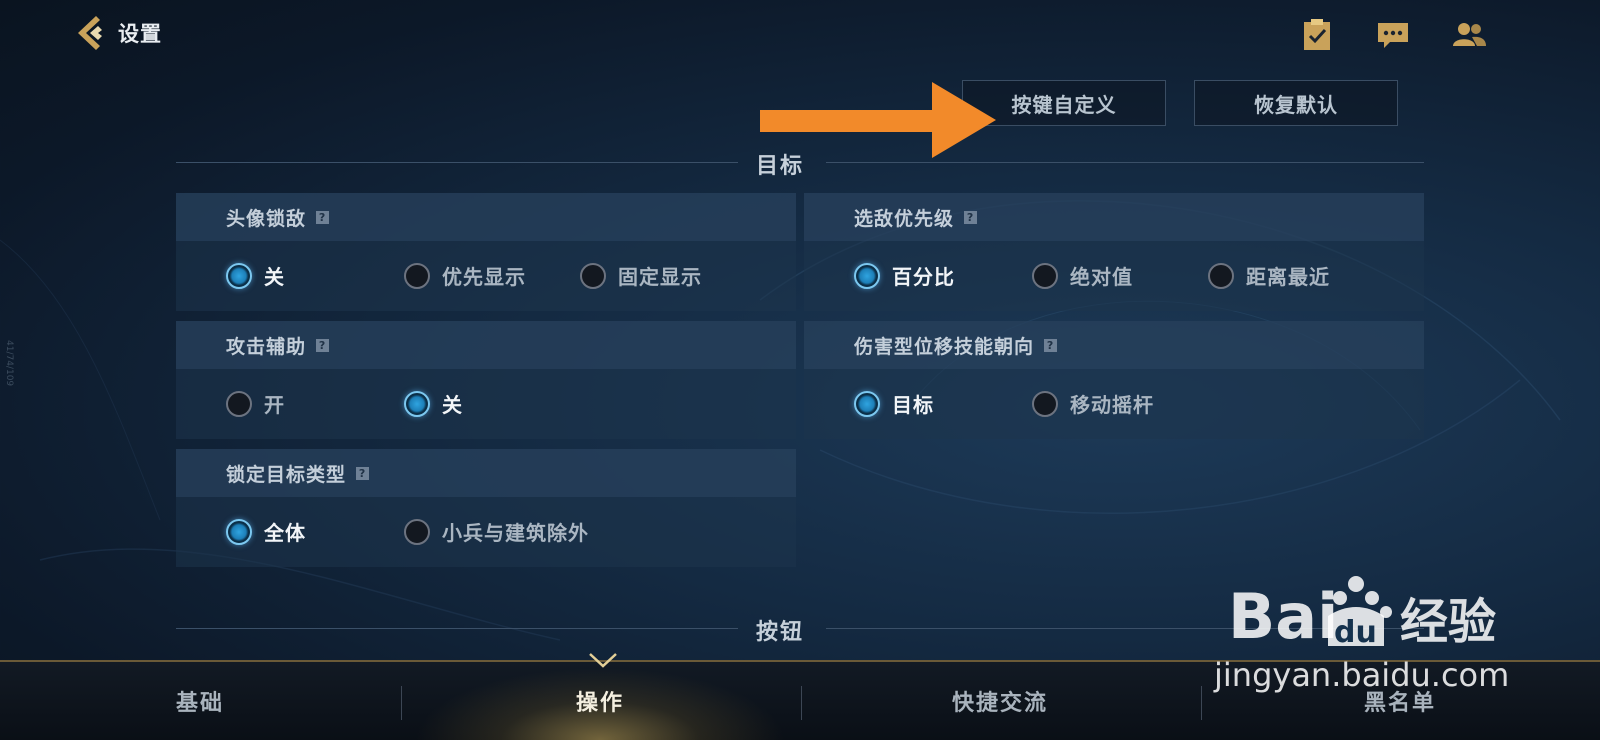 This screenshot has width=1600, height=740. I want to click on panel-header: 攻击辅助 ?, so click(486, 345).